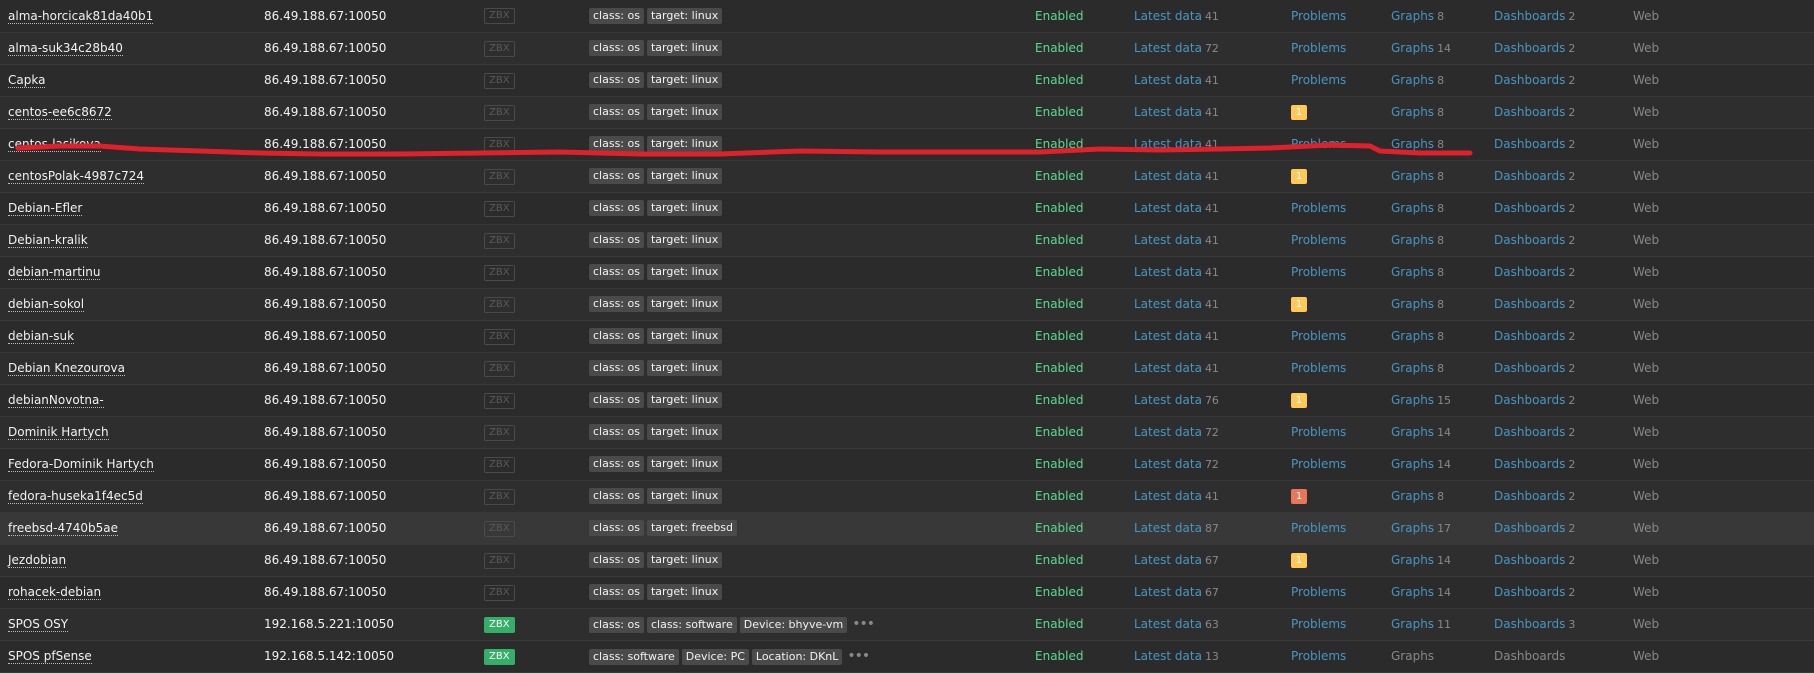 This screenshot has width=1814, height=673. I want to click on tag: Device: bhyve-vm, so click(793, 624).